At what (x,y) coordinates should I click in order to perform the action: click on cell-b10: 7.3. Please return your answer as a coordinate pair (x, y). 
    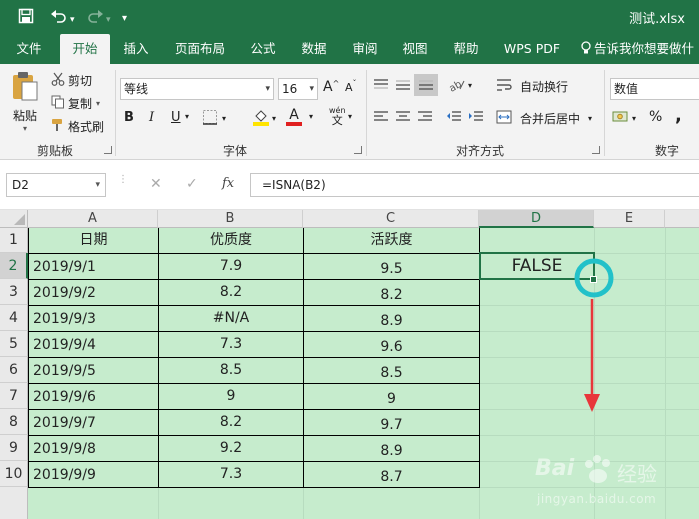
    Looking at the image, I should click on (231, 474).